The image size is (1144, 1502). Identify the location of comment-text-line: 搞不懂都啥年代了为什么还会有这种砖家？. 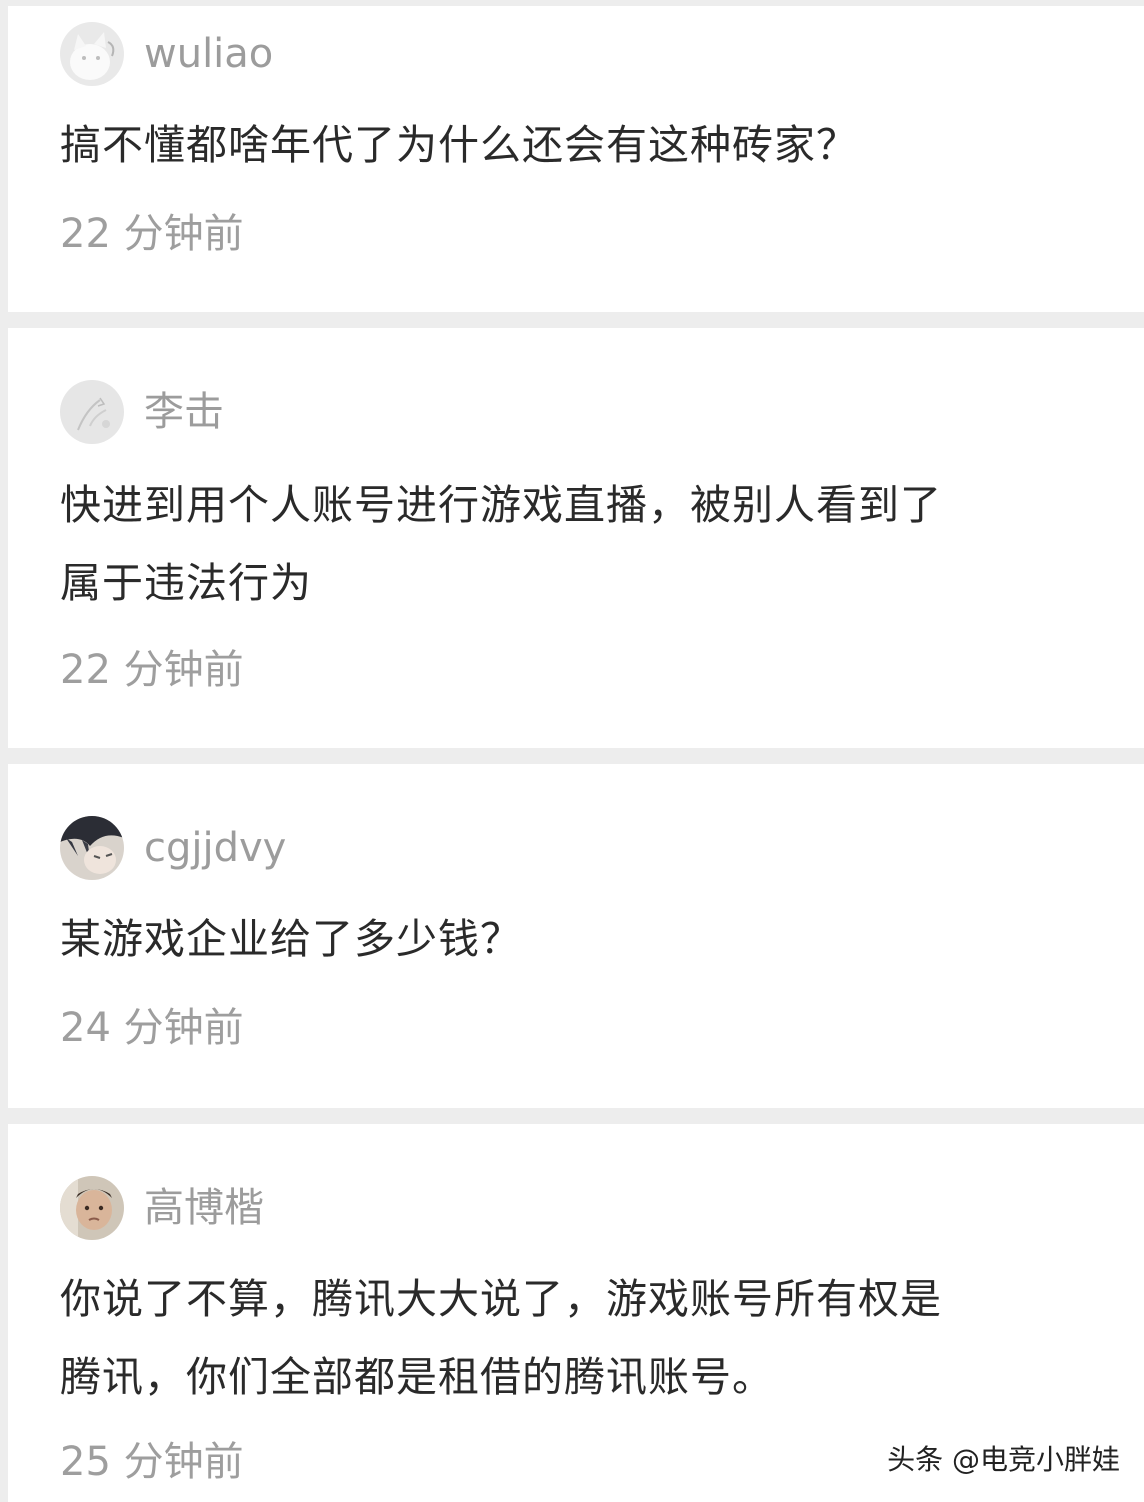
(459, 145).